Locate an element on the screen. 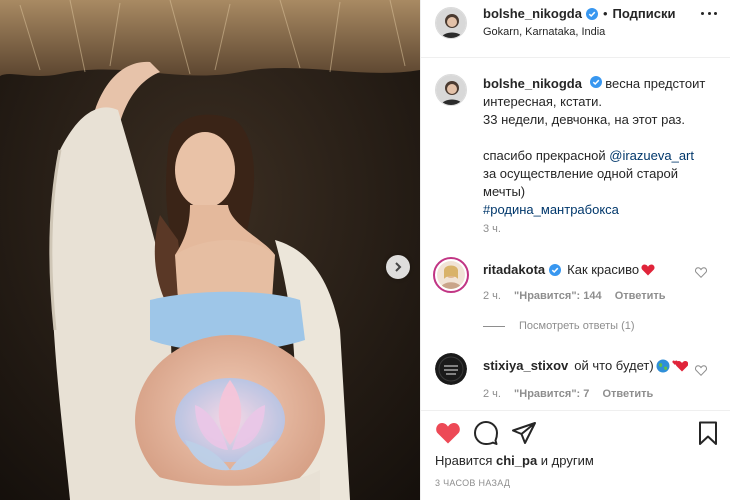  post-actions: Нравится chi_pa и другим 3 часов назад is located at coordinates (575, 455).